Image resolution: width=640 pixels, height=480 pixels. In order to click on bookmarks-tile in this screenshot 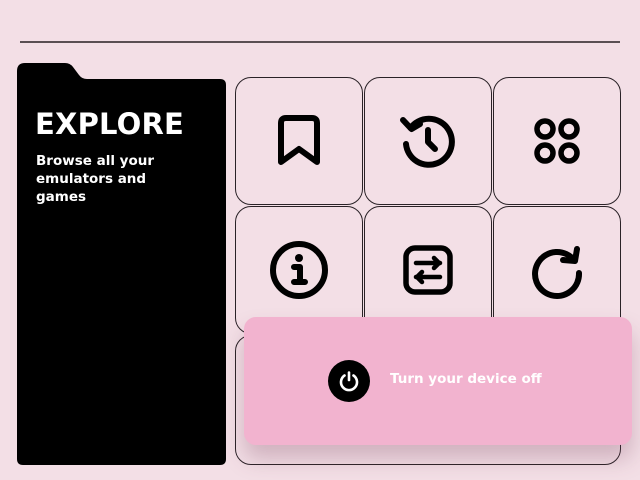, I will do `click(299, 141)`.